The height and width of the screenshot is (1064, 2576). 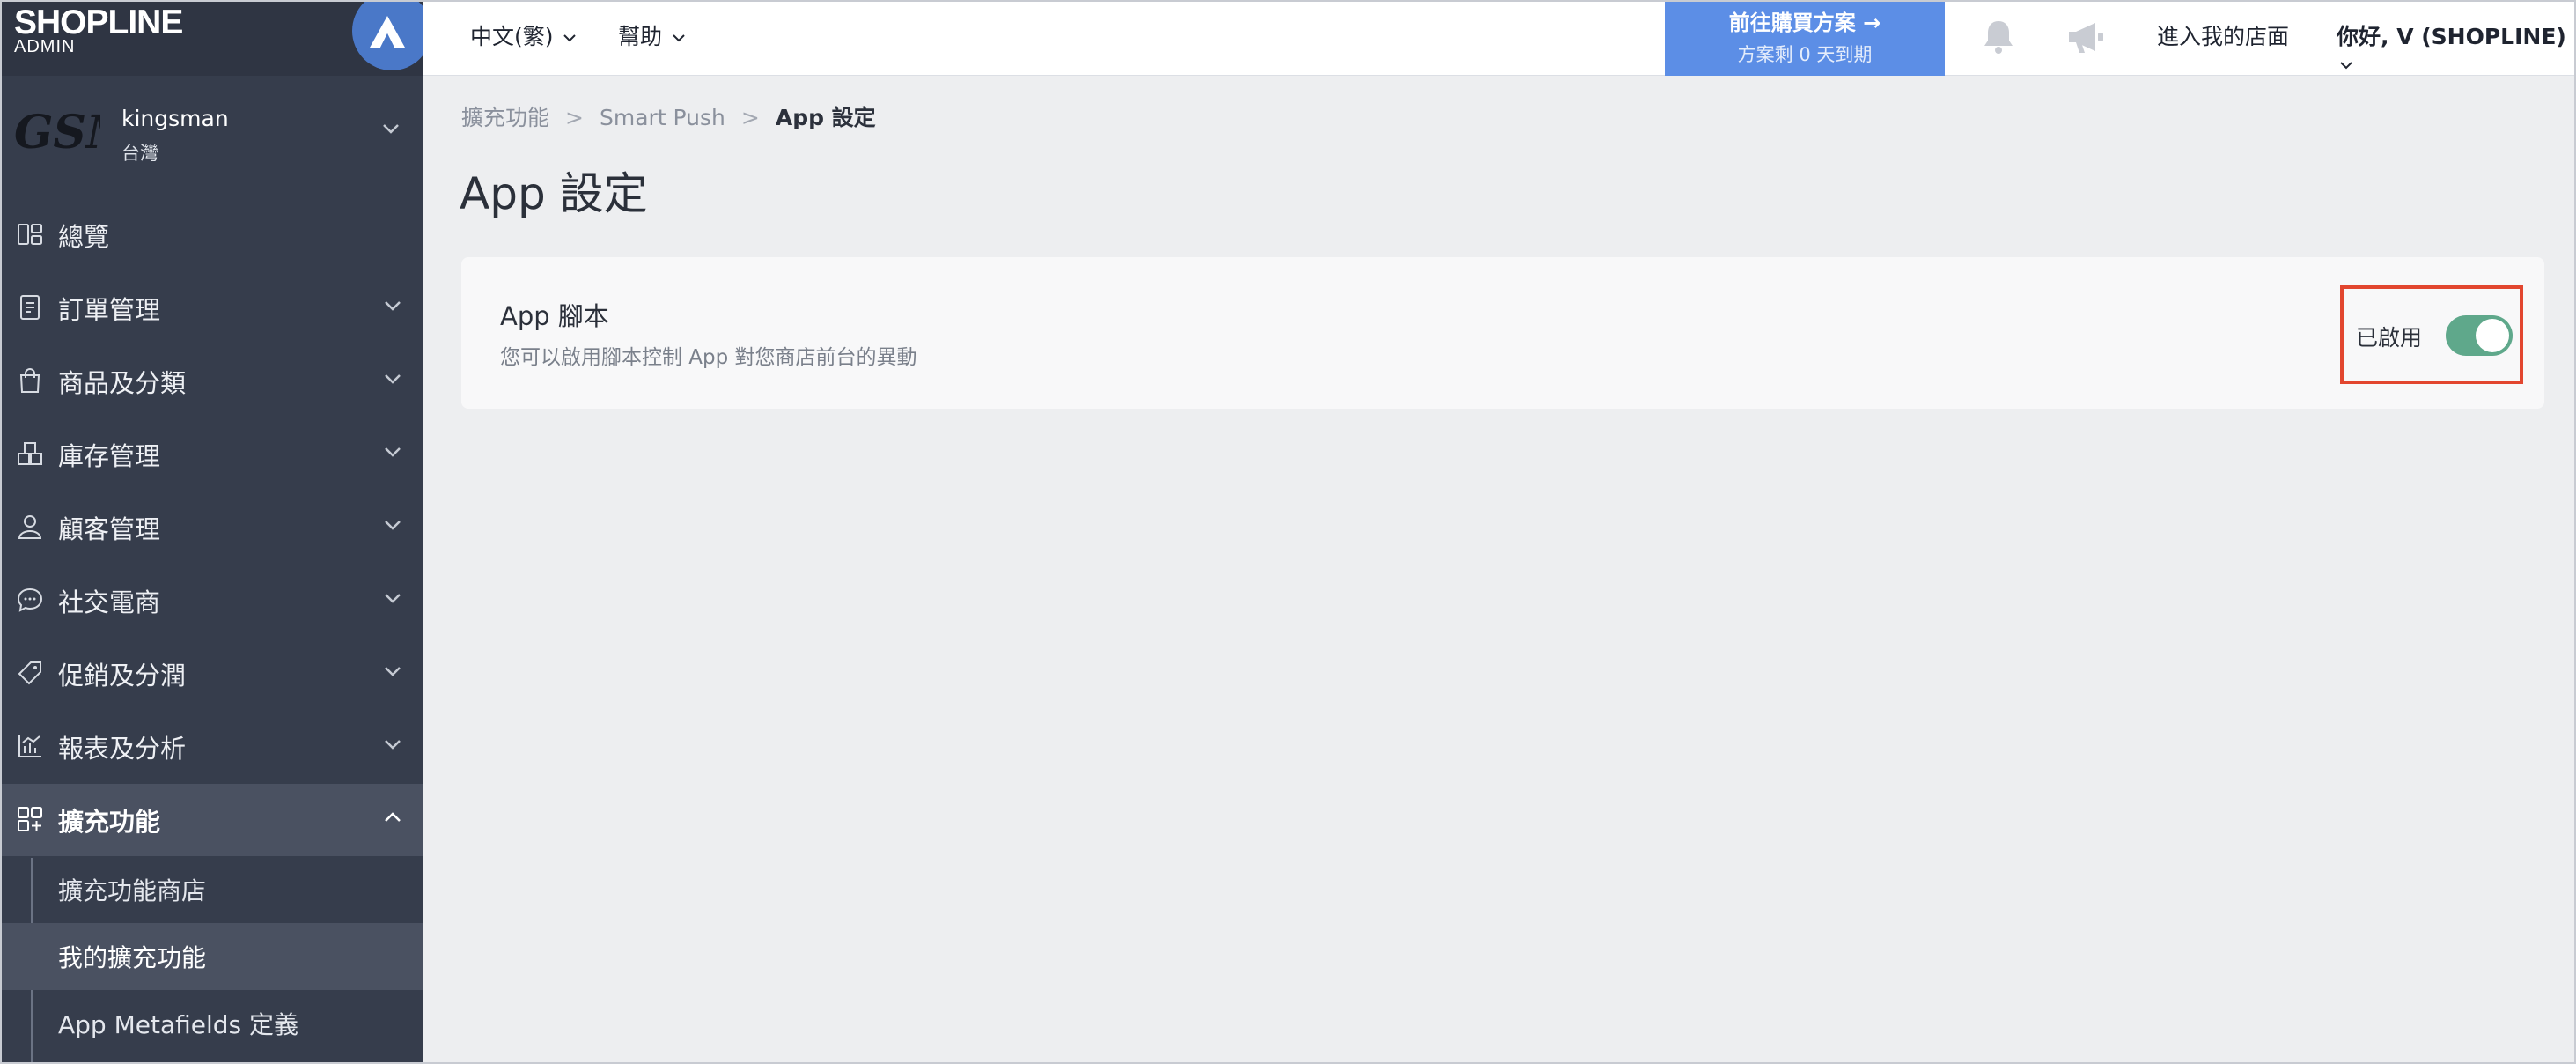 What do you see at coordinates (30, 527) in the screenshot?
I see `user-icon` at bounding box center [30, 527].